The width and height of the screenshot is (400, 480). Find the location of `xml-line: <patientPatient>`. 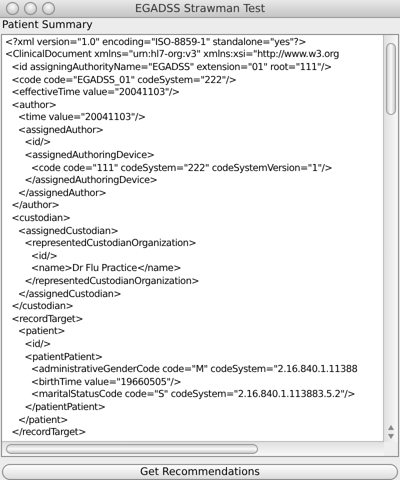

xml-line: <patientPatient> is located at coordinates (63, 357).